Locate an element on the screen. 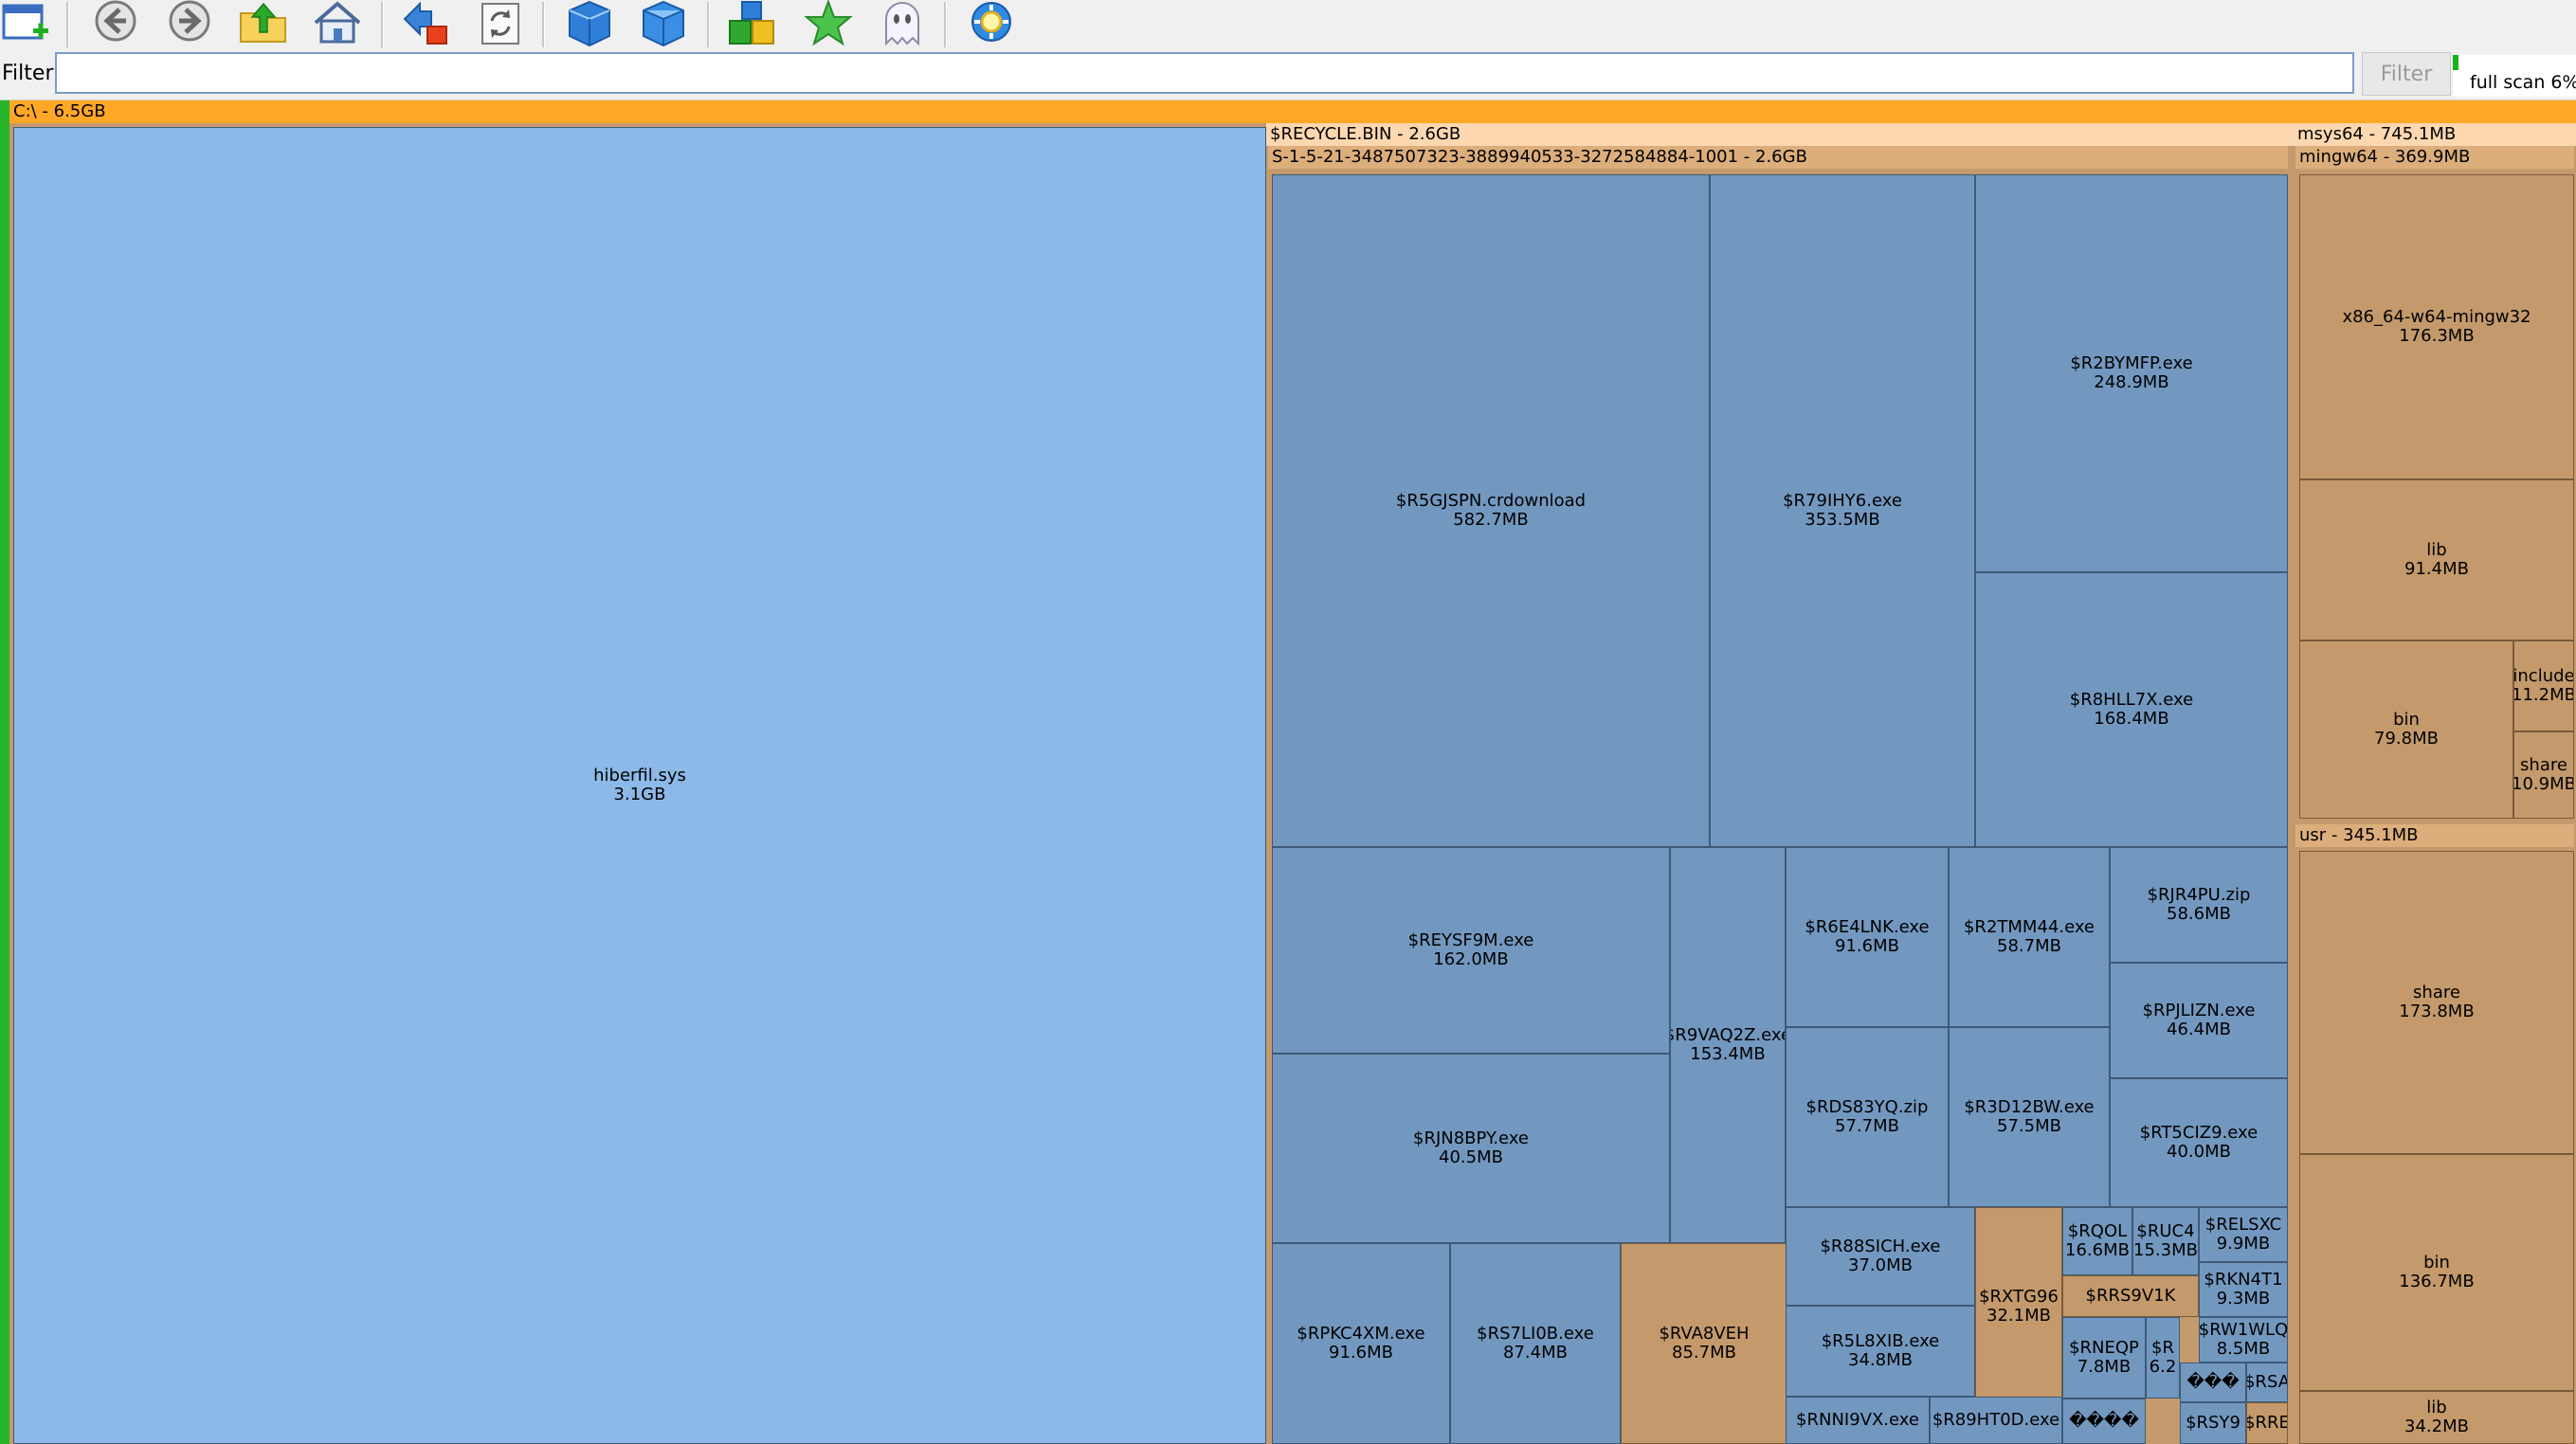  settings-button is located at coordinates (991, 23).